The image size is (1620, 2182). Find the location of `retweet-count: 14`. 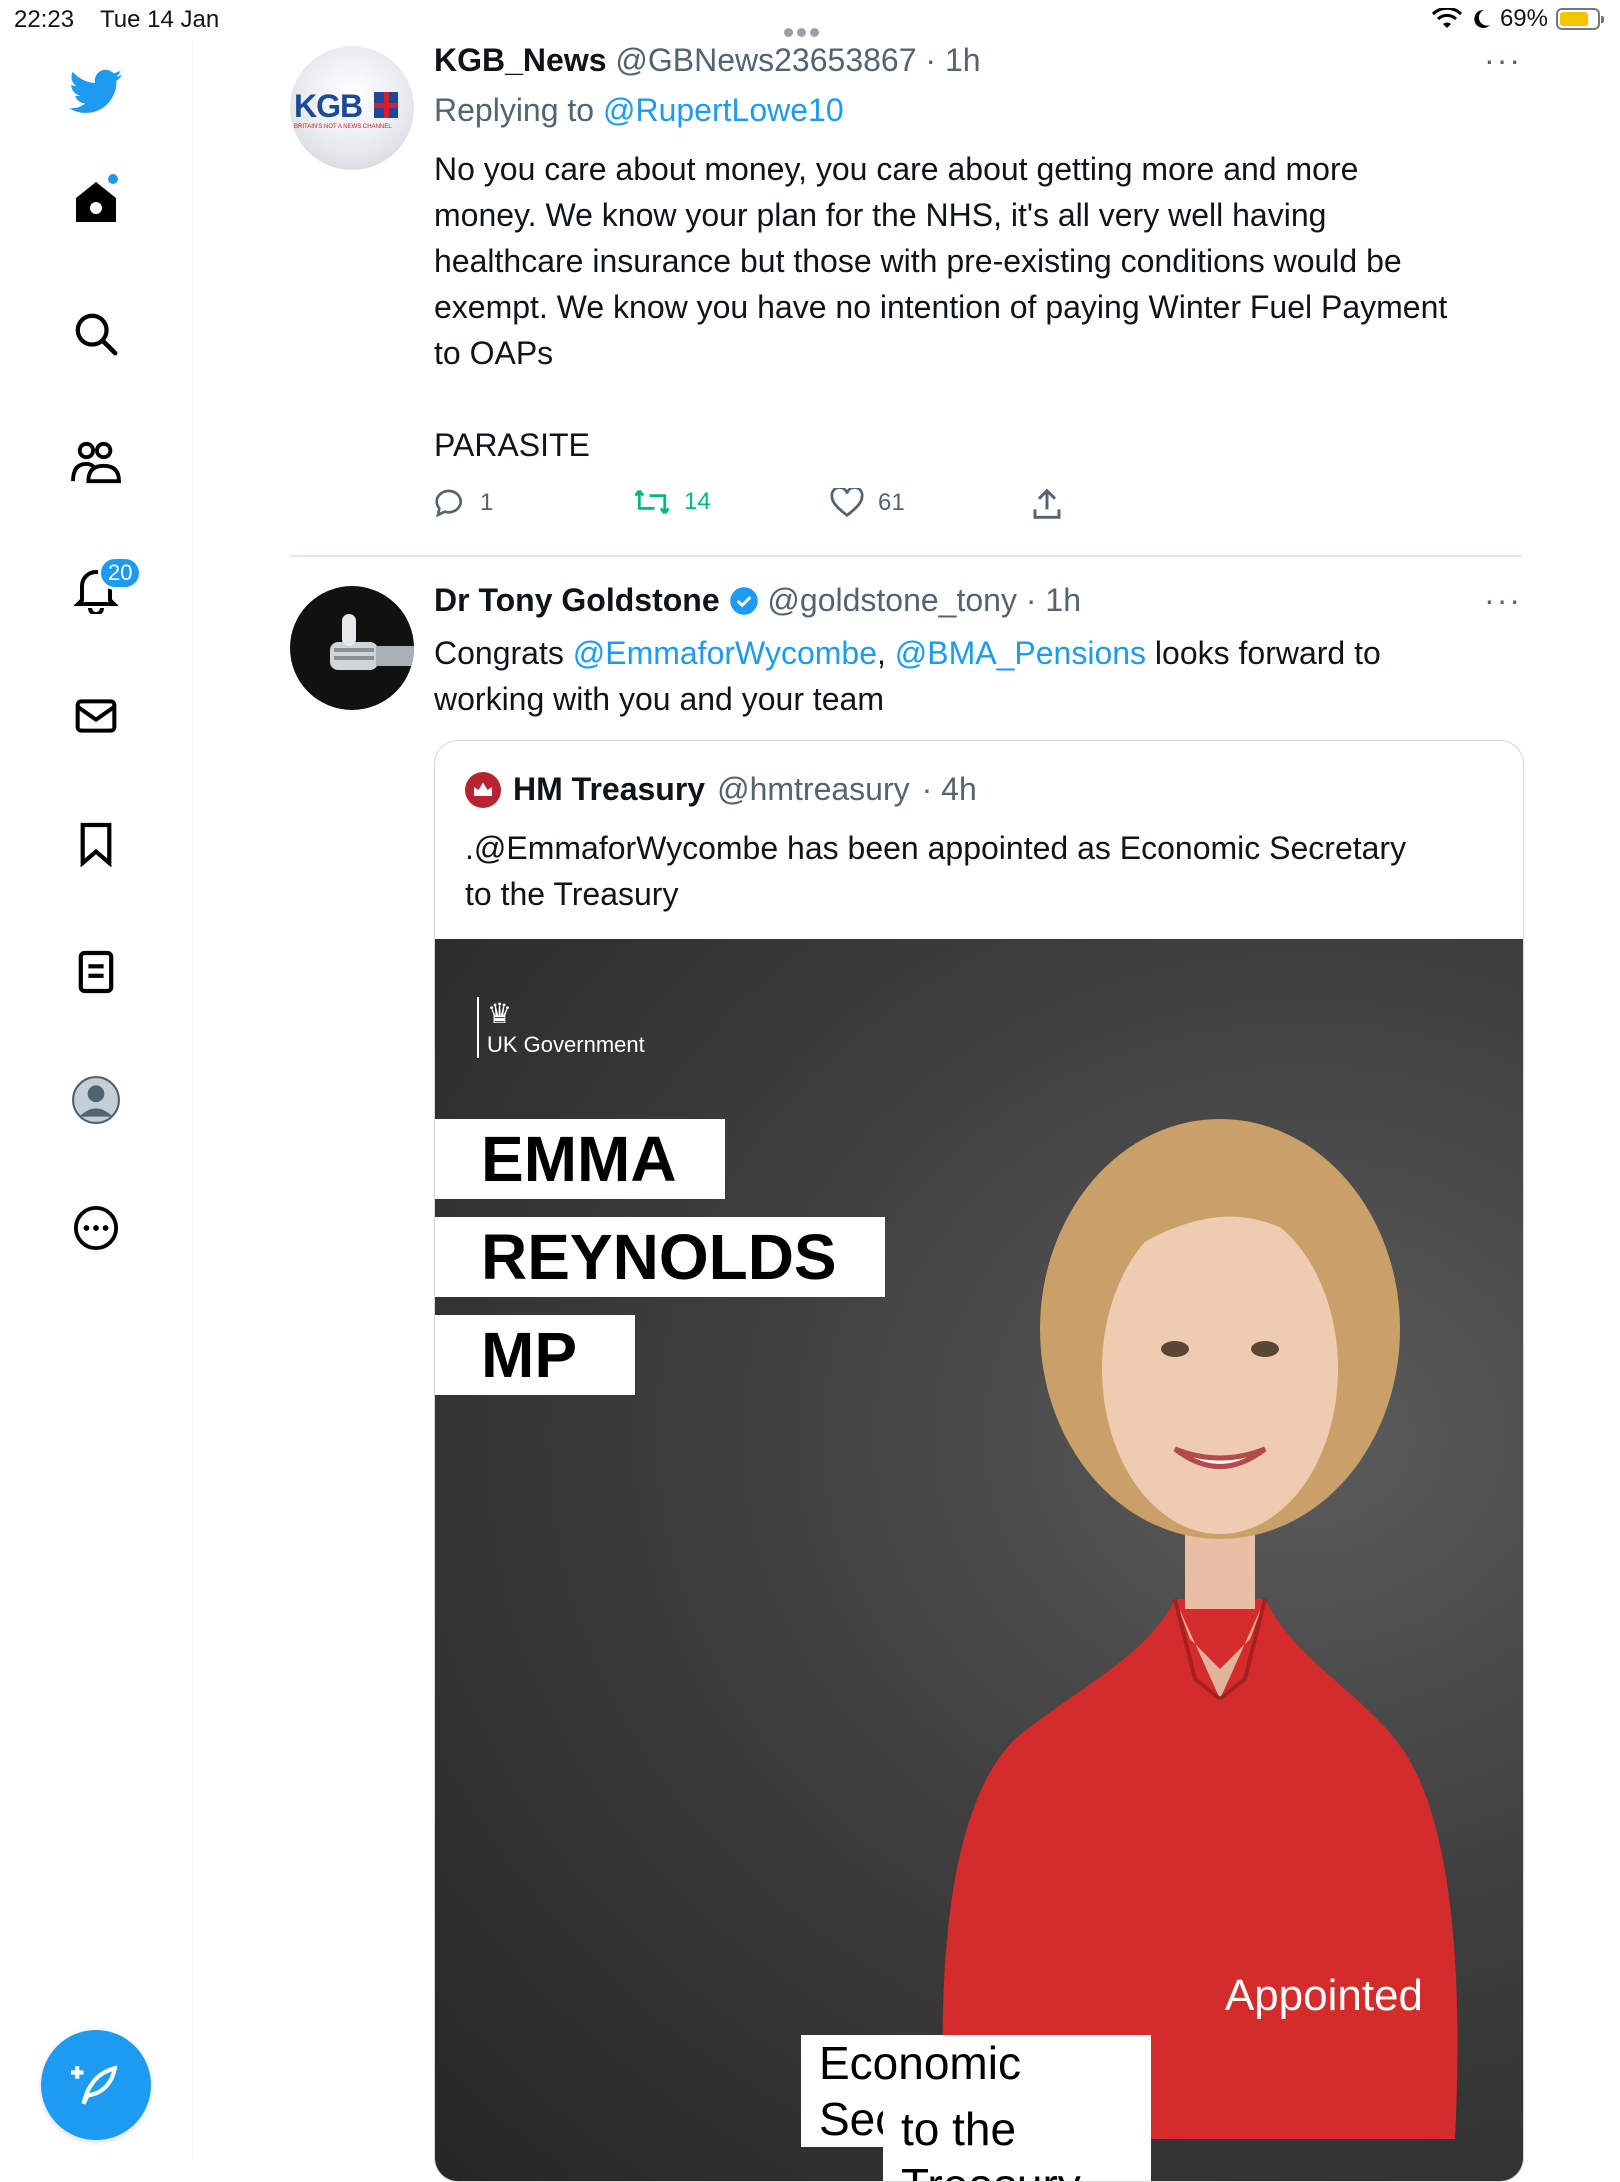

retweet-count: 14 is located at coordinates (697, 501).